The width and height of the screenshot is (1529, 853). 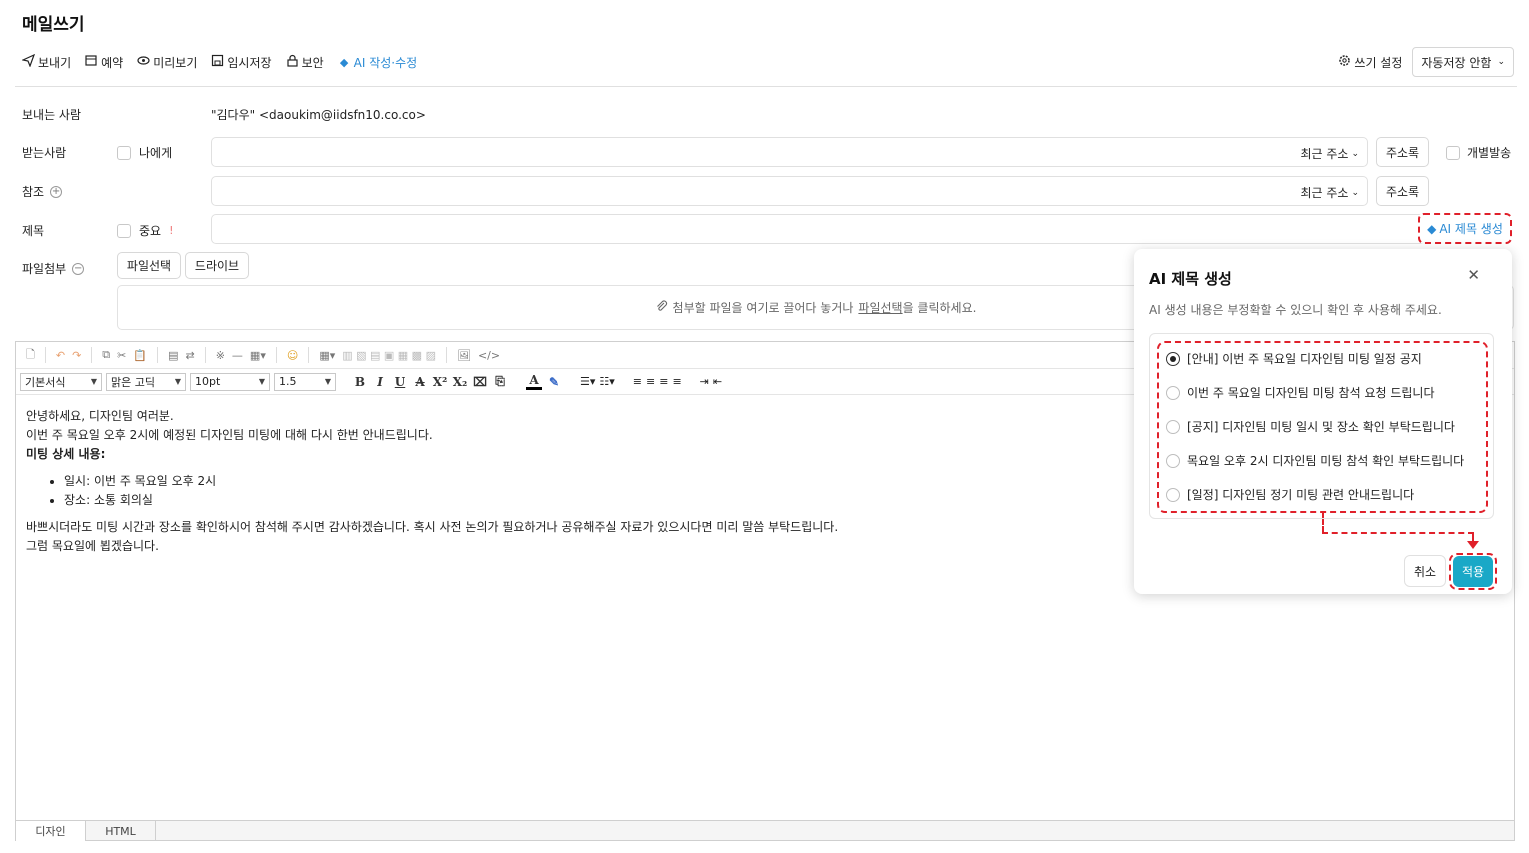 What do you see at coordinates (1294, 358) in the screenshot?
I see `subject-option: [안내] 이번 주 목요일 디자인팀 미팅 일정 공지` at bounding box center [1294, 358].